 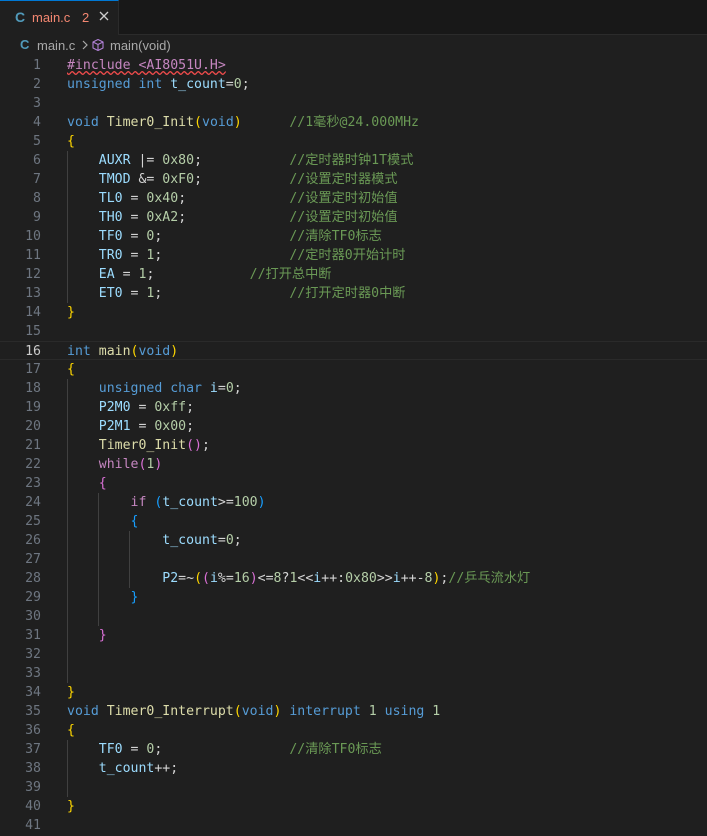 What do you see at coordinates (343, 179) in the screenshot?
I see `code-token: //设置定时器模式` at bounding box center [343, 179].